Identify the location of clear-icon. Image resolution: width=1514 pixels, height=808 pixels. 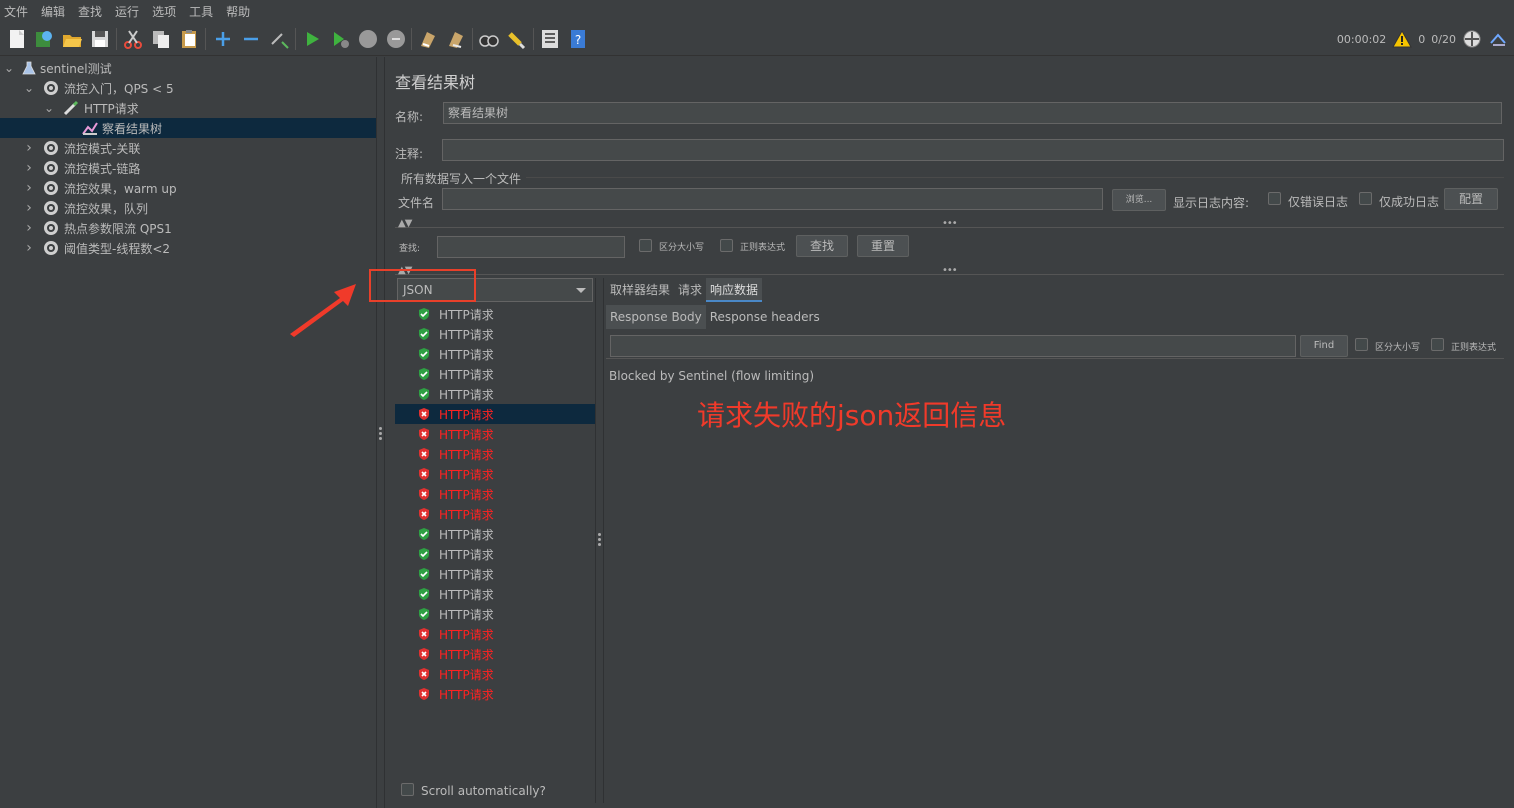
(428, 39).